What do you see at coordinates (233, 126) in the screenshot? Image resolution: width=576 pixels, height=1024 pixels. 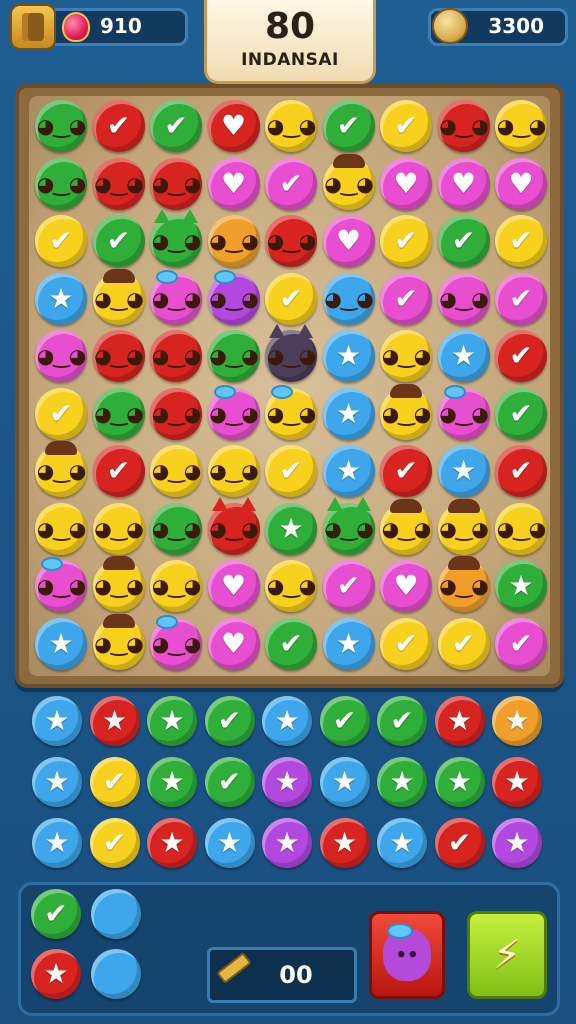 I see `red-heart-tile: ♥` at bounding box center [233, 126].